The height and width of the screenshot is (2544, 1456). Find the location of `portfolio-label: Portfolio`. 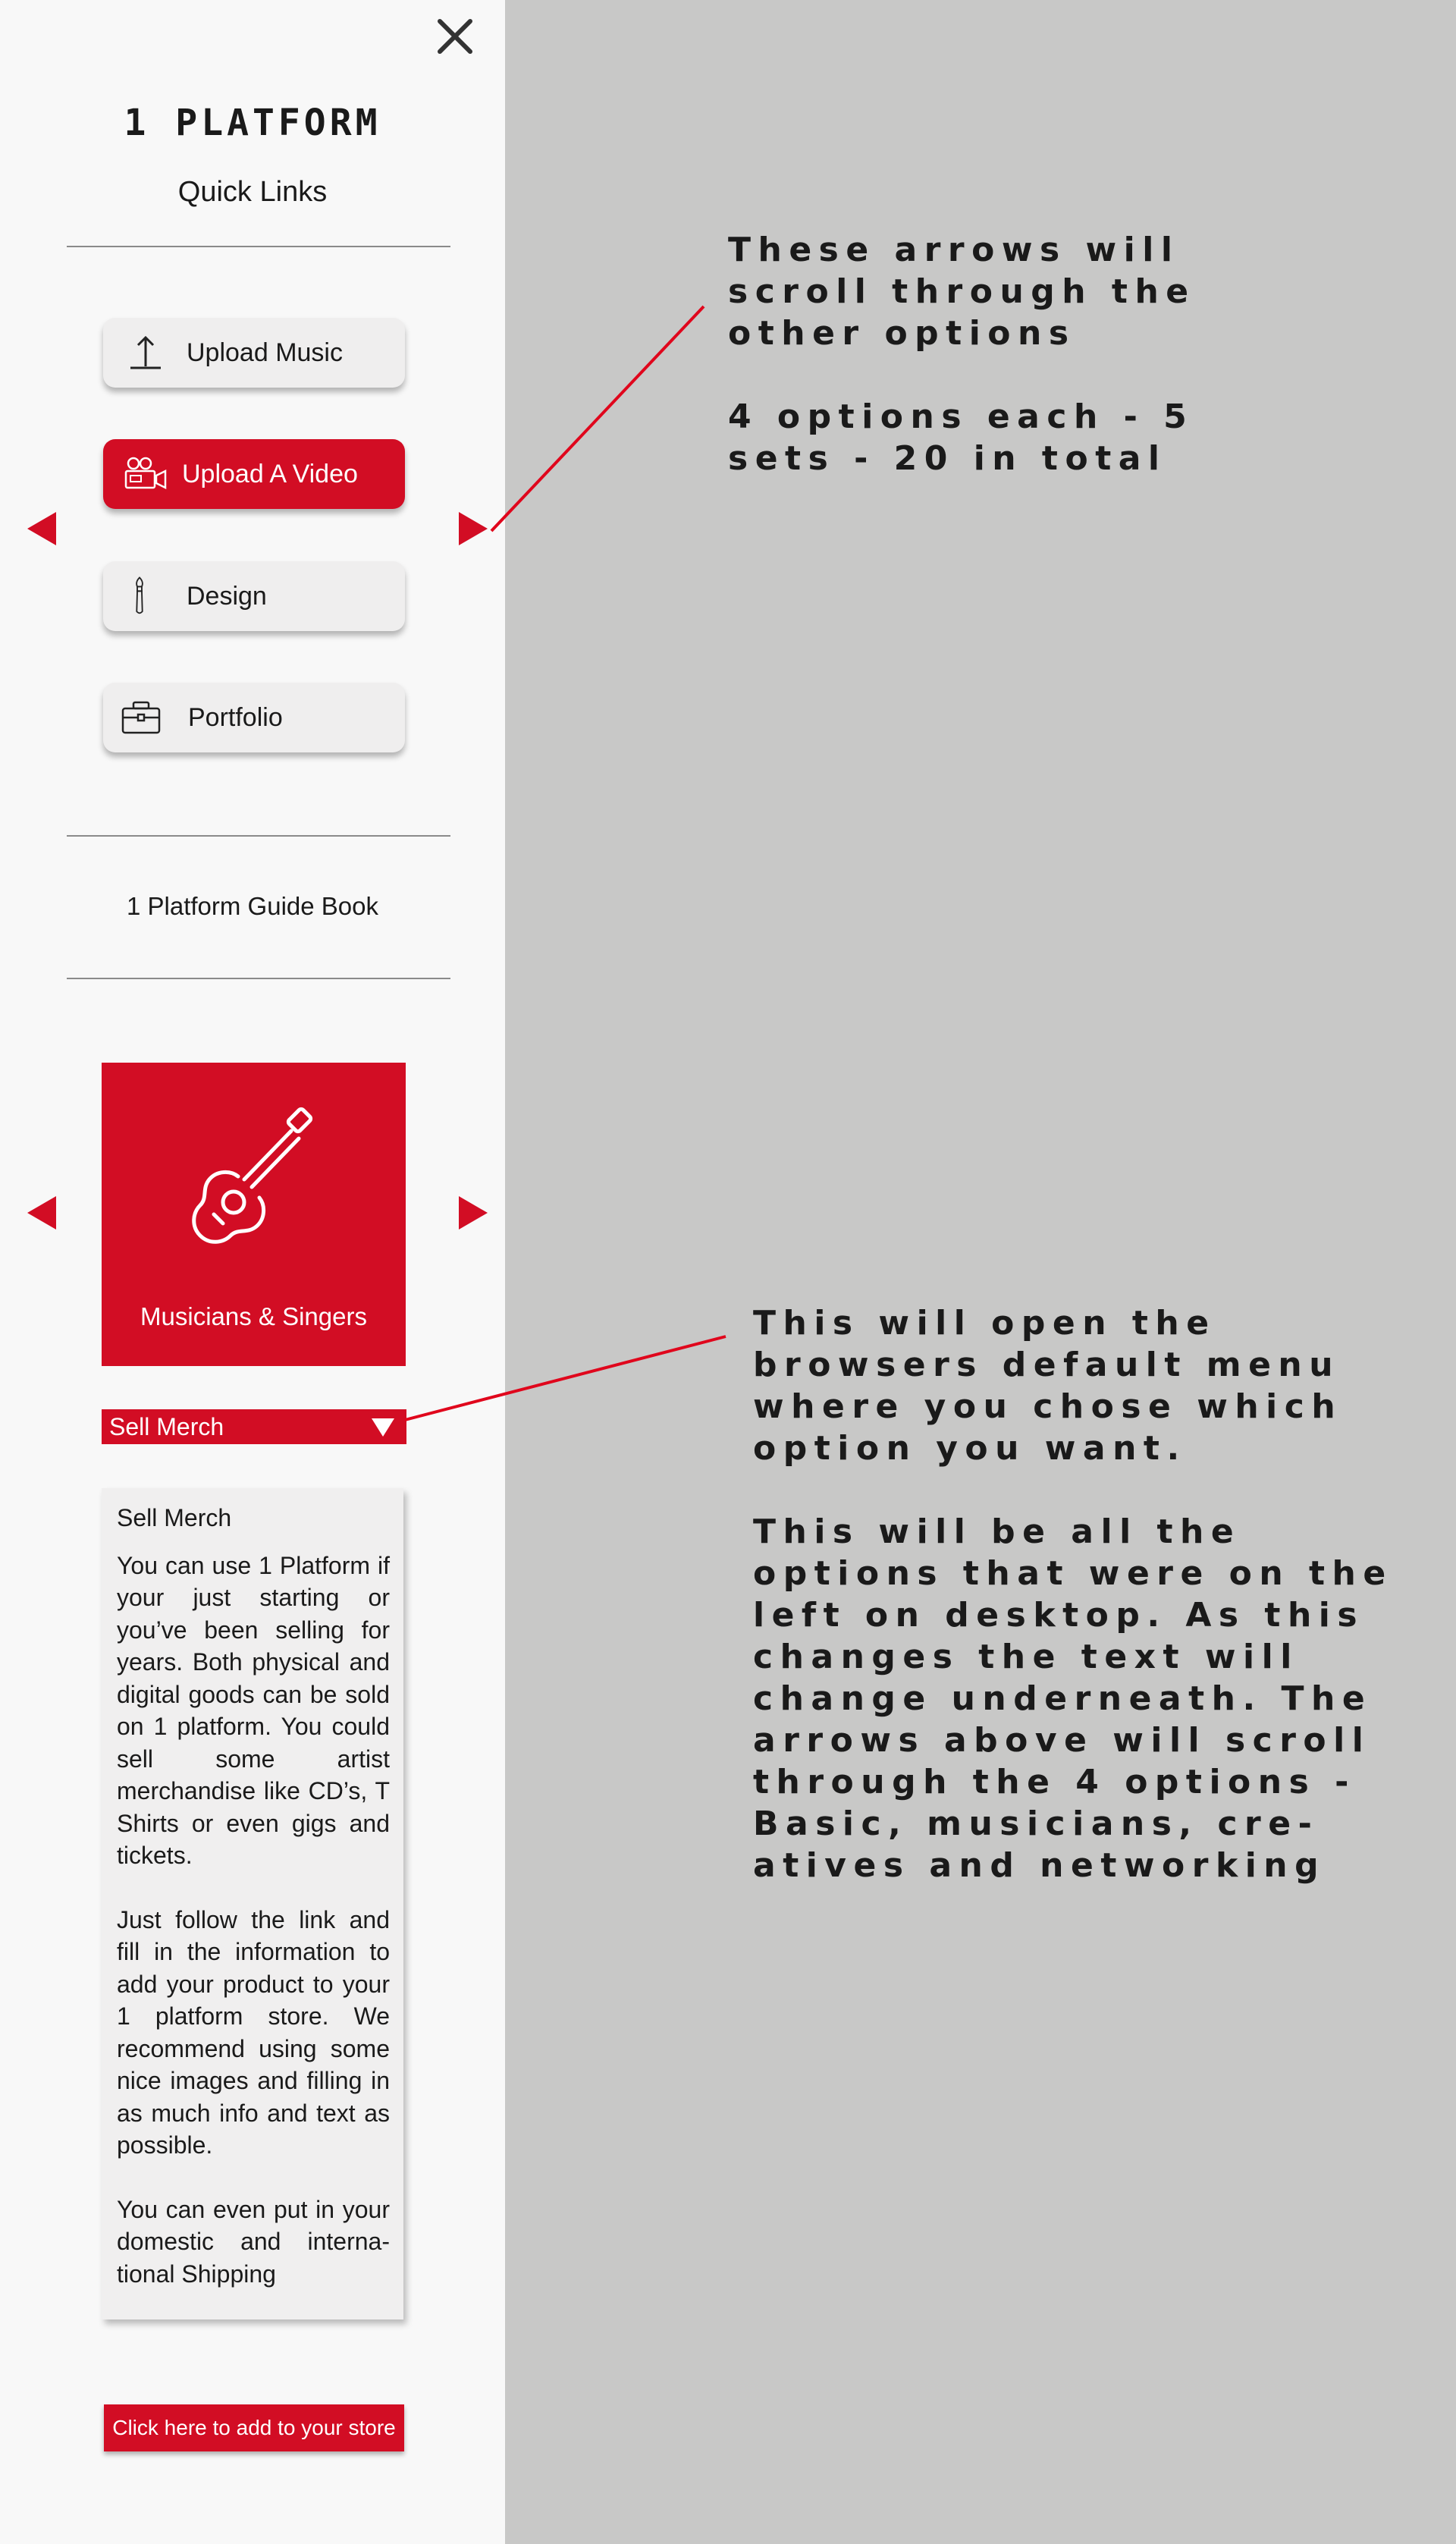

portfolio-label: Portfolio is located at coordinates (235, 717).